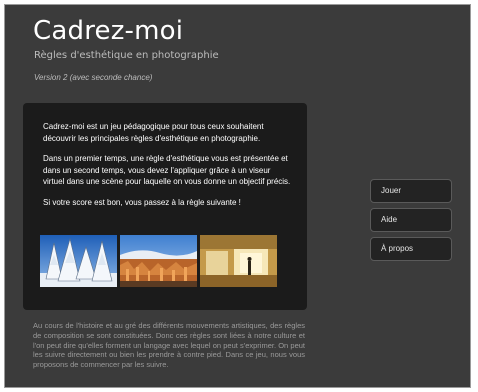  What do you see at coordinates (158, 261) in the screenshot?
I see `canyon-landscape-photo` at bounding box center [158, 261].